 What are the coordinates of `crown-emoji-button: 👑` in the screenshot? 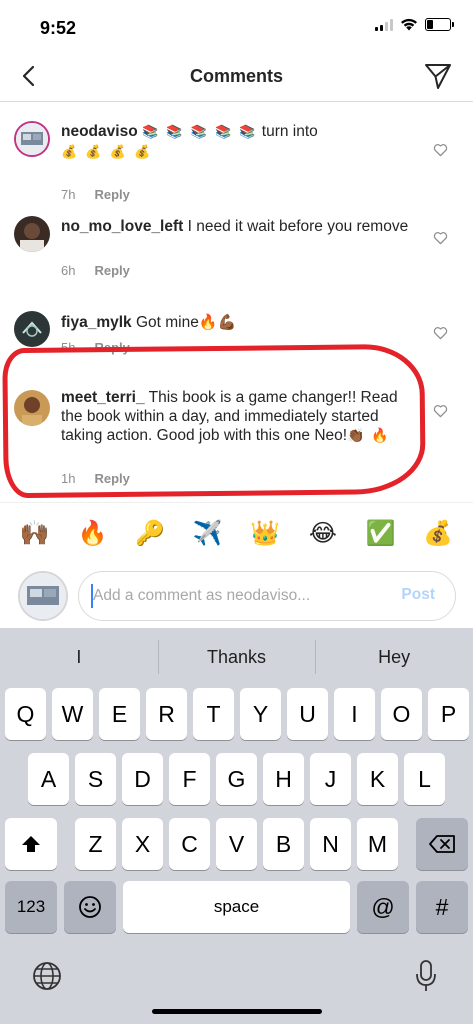 It's located at (265, 533).